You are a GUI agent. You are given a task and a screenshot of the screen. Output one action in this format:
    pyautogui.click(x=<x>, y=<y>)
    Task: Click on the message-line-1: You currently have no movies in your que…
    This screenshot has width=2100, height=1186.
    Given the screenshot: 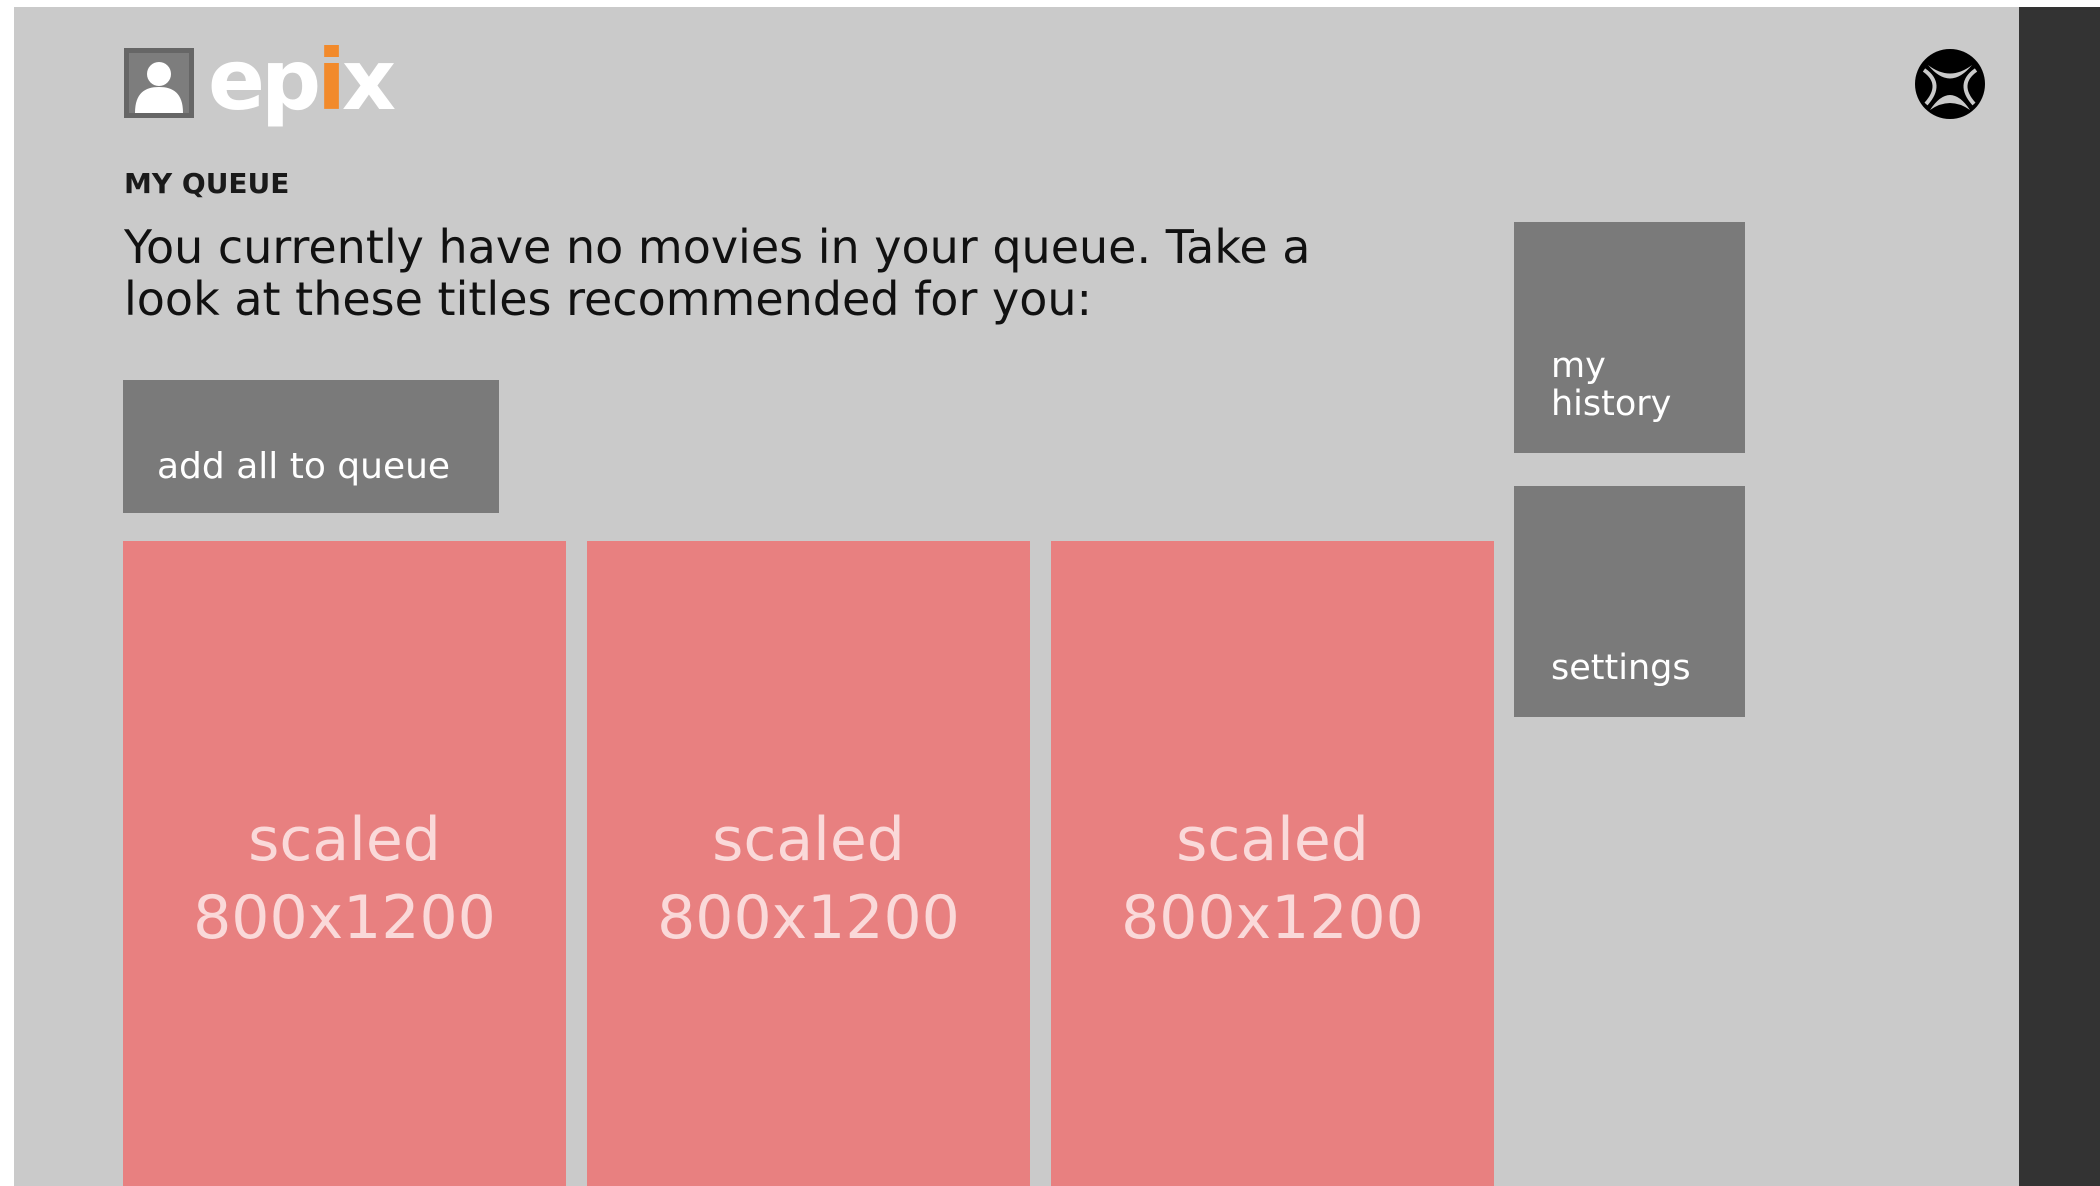 What is the action you would take?
    pyautogui.click(x=717, y=247)
    